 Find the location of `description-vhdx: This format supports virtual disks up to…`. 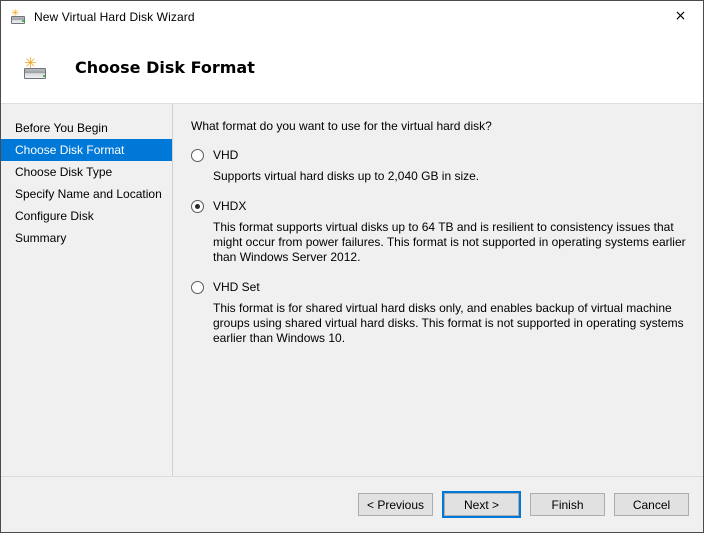

description-vhdx: This format supports virtual disks up to… is located at coordinates (449, 242).